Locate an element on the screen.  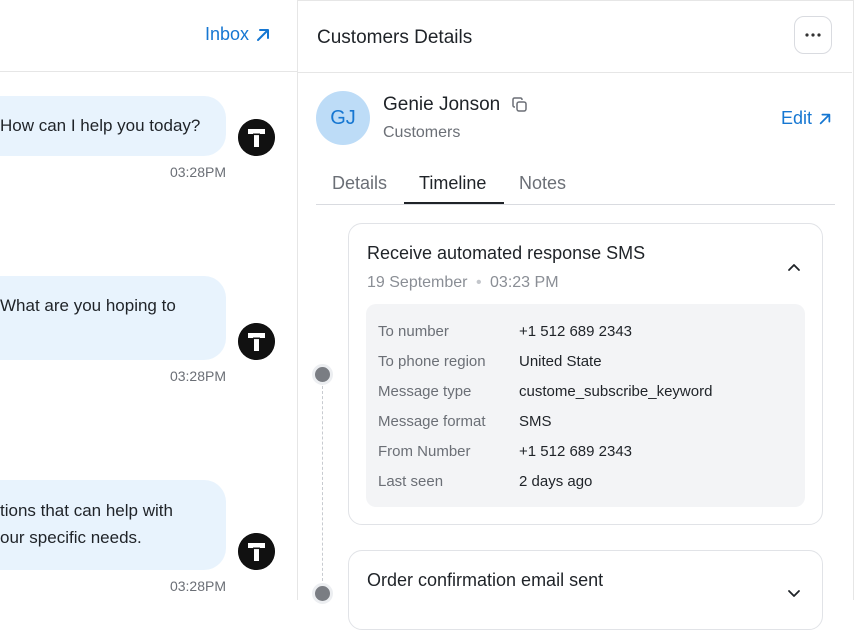
chat-message-bubble: How can I help you today? is located at coordinates (113, 126).